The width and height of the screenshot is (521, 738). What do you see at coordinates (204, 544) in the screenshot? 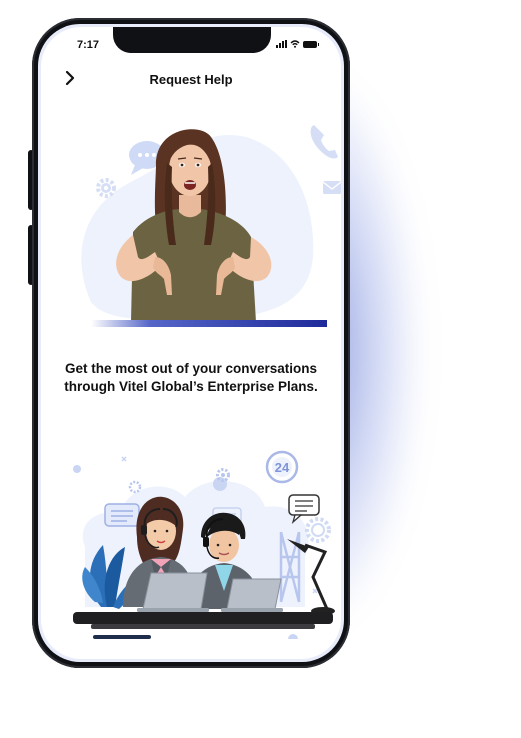
I see `support-agents-illustration: 24` at bounding box center [204, 544].